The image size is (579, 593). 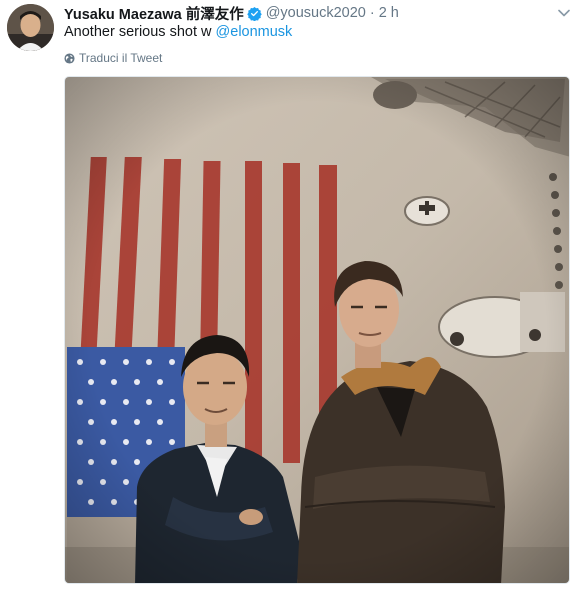 I want to click on verified-badge-icon, so click(x=254, y=13).